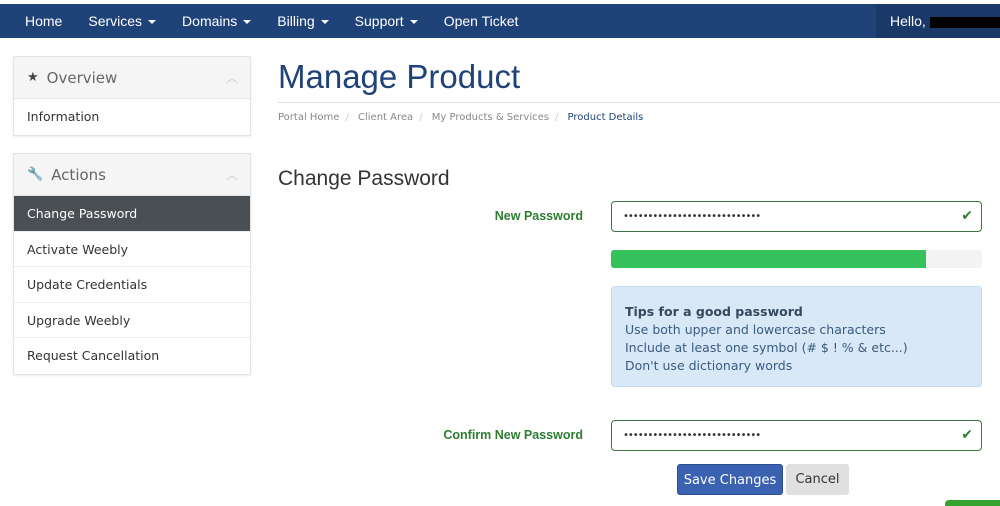 The height and width of the screenshot is (506, 1000). I want to click on nav-label: Domains, so click(210, 21).